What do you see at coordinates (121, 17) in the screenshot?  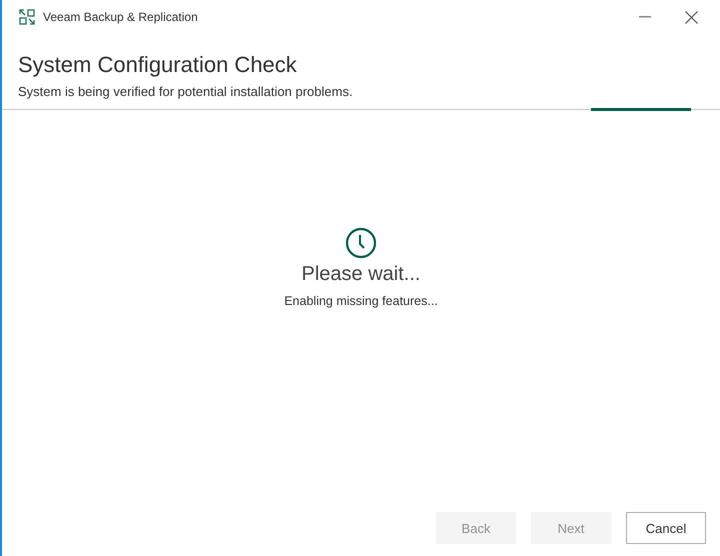 I see `window-title: Veeam Backup & Replication` at bounding box center [121, 17].